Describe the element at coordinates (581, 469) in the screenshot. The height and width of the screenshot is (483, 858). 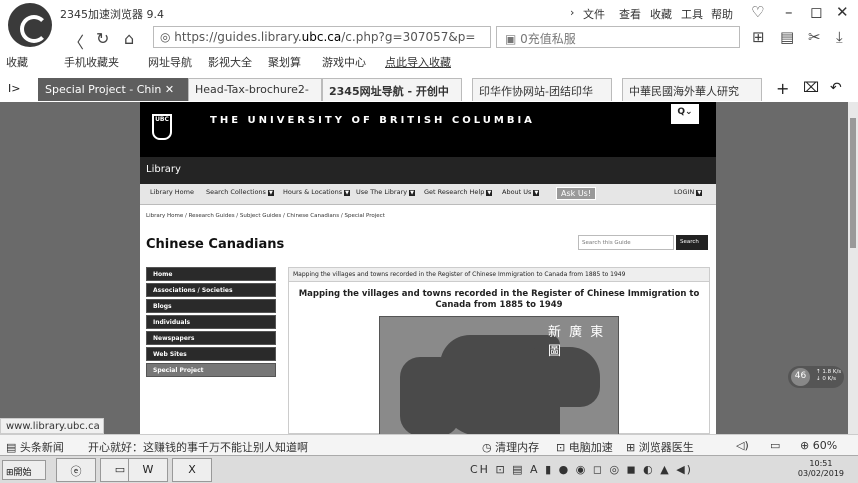
I see `system-tray-icons: CH ⊡ ▤ A ▮ ● ◉ ◻ ◎ ◼ ◐ ▲ ◀)` at that location.